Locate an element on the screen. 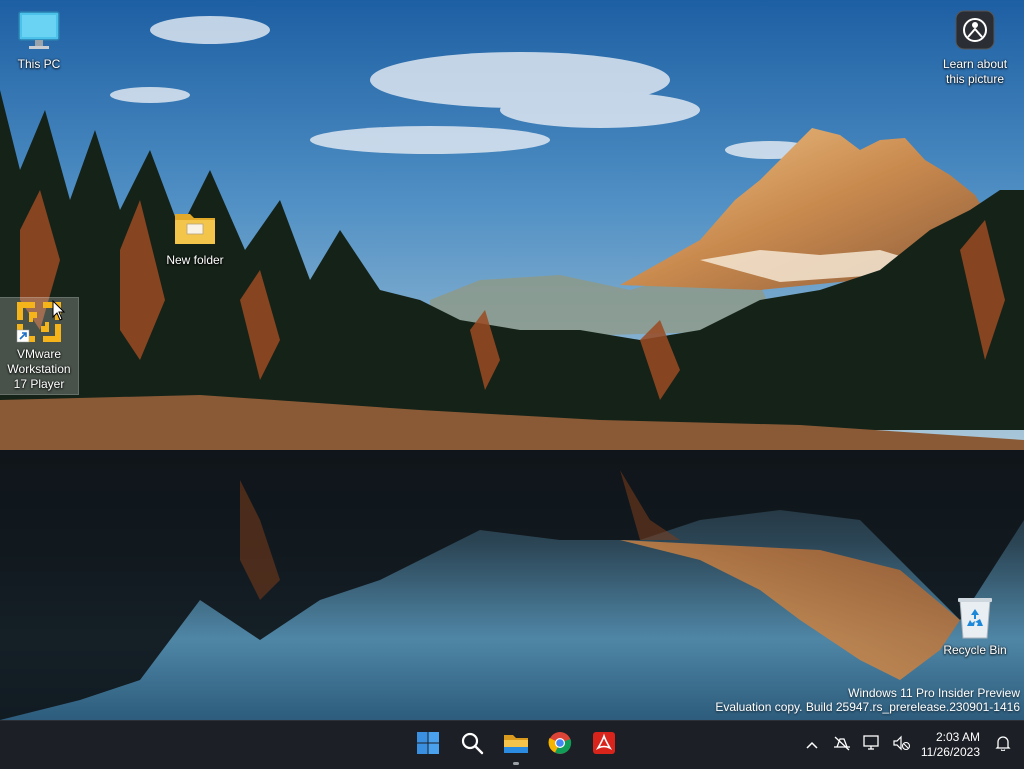  vmware-label-line2: Workstation is located at coordinates (39, 369).